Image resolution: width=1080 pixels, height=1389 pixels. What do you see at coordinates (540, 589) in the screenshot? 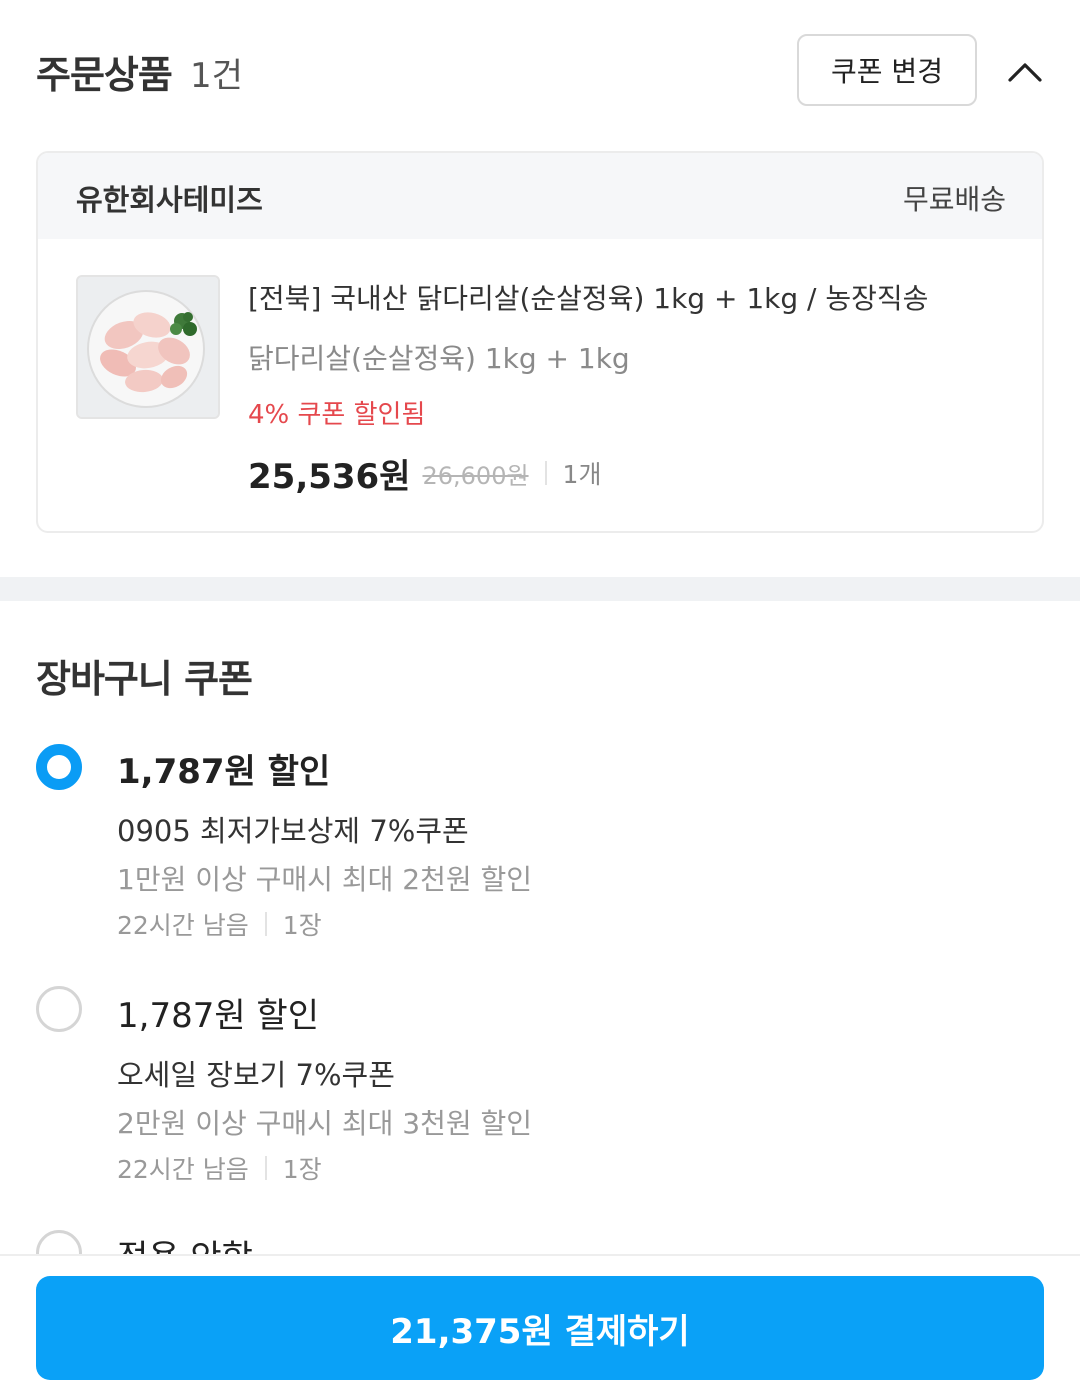
I see `section-separator` at bounding box center [540, 589].